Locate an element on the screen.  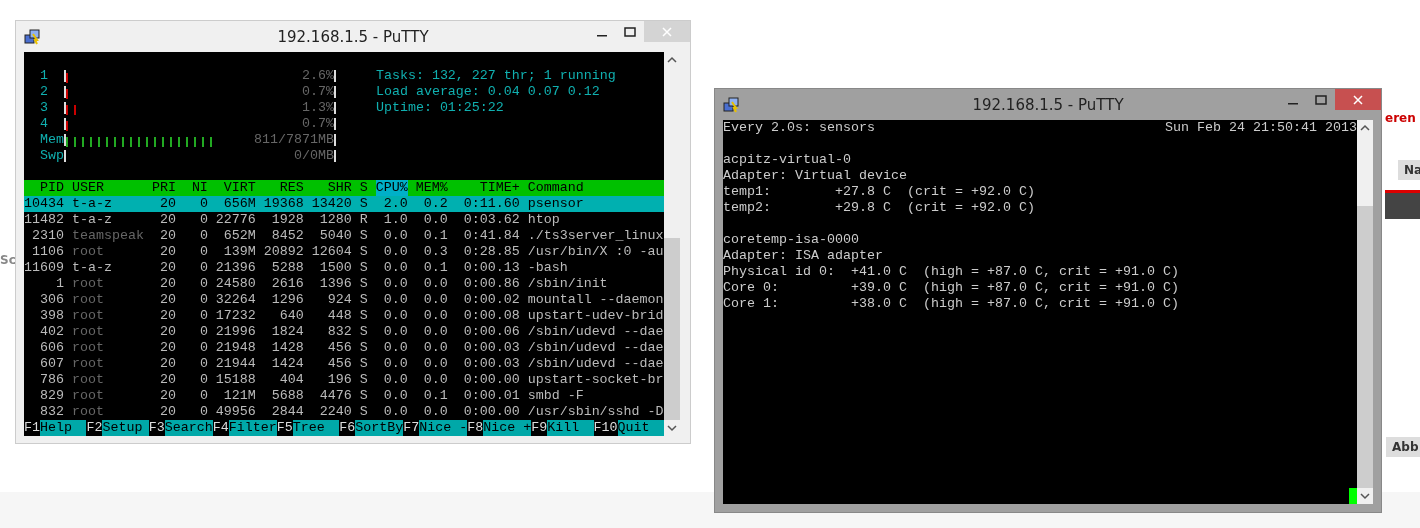
column-header: S is located at coordinates (363, 188).